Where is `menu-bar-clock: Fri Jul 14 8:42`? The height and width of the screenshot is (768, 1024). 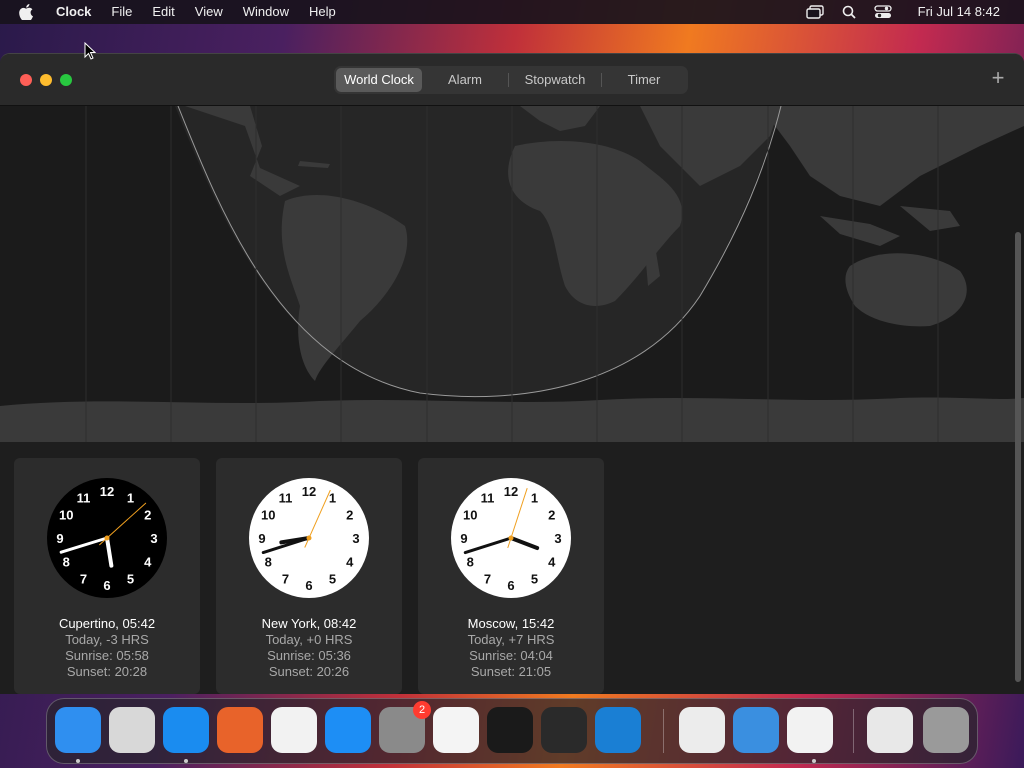 menu-bar-clock: Fri Jul 14 8:42 is located at coordinates (959, 12).